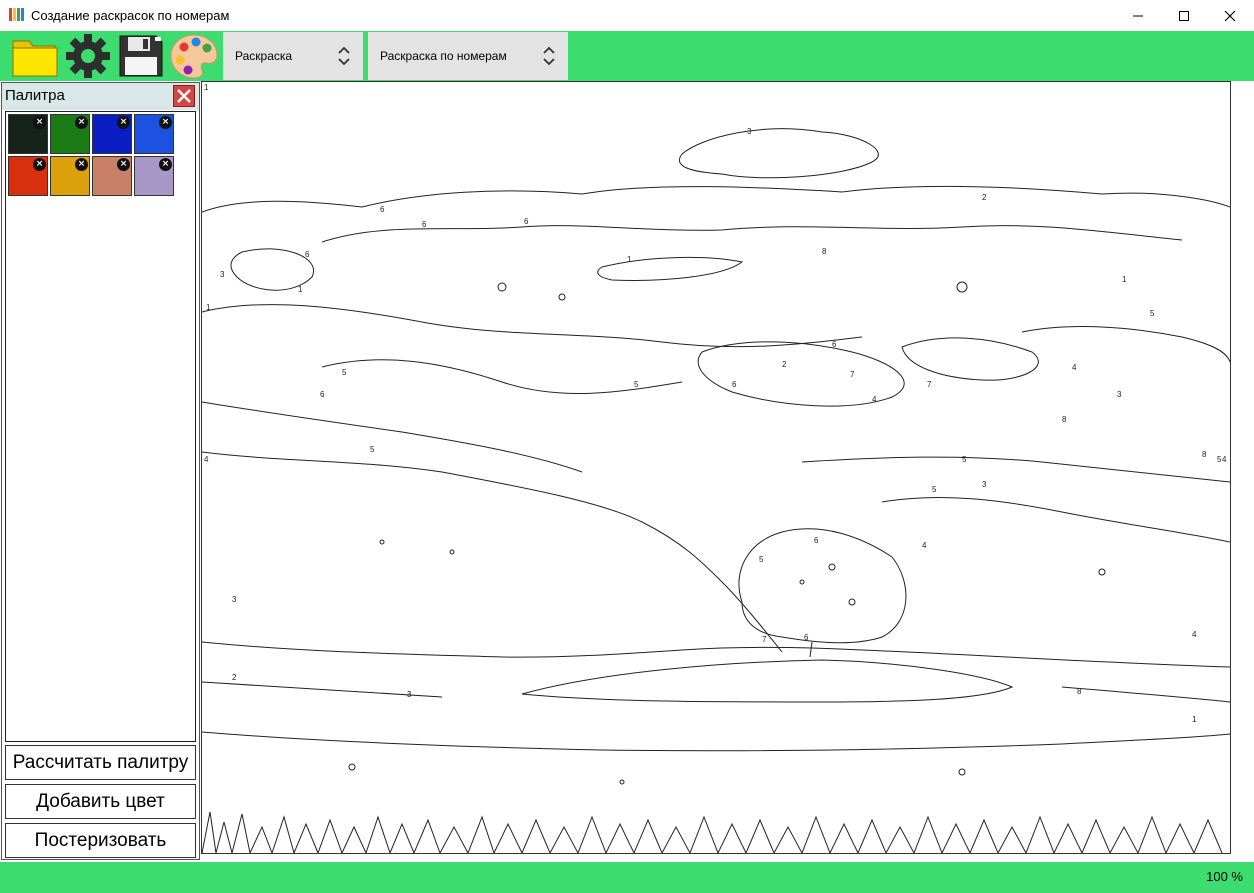  I want to click on palette-button, so click(194, 56).